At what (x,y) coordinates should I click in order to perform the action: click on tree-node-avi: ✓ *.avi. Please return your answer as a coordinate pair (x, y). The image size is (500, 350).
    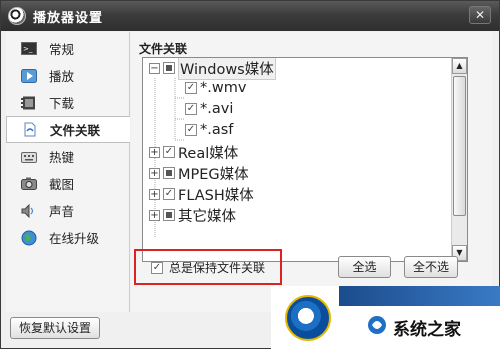
    Looking at the image, I should click on (209, 109).